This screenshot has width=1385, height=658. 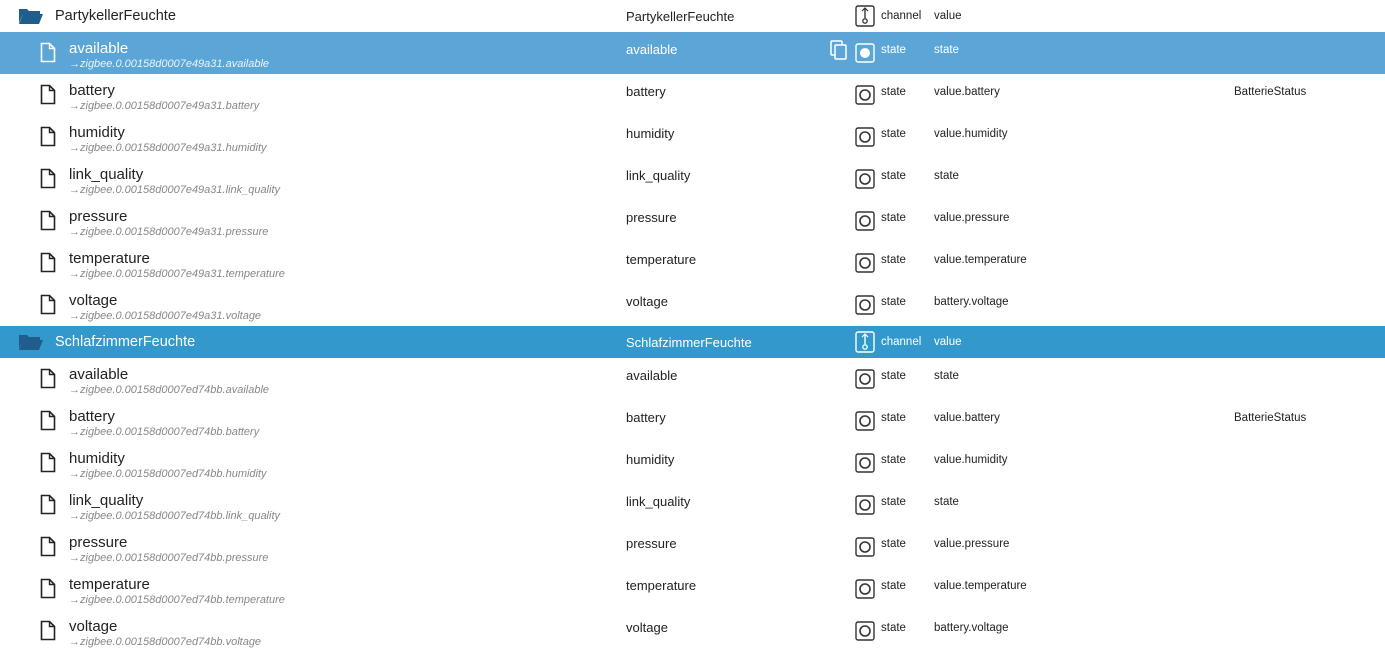 What do you see at coordinates (164, 106) in the screenshot?
I see `alias-target: →zigbee.0.00158d0007e49a31.battery` at bounding box center [164, 106].